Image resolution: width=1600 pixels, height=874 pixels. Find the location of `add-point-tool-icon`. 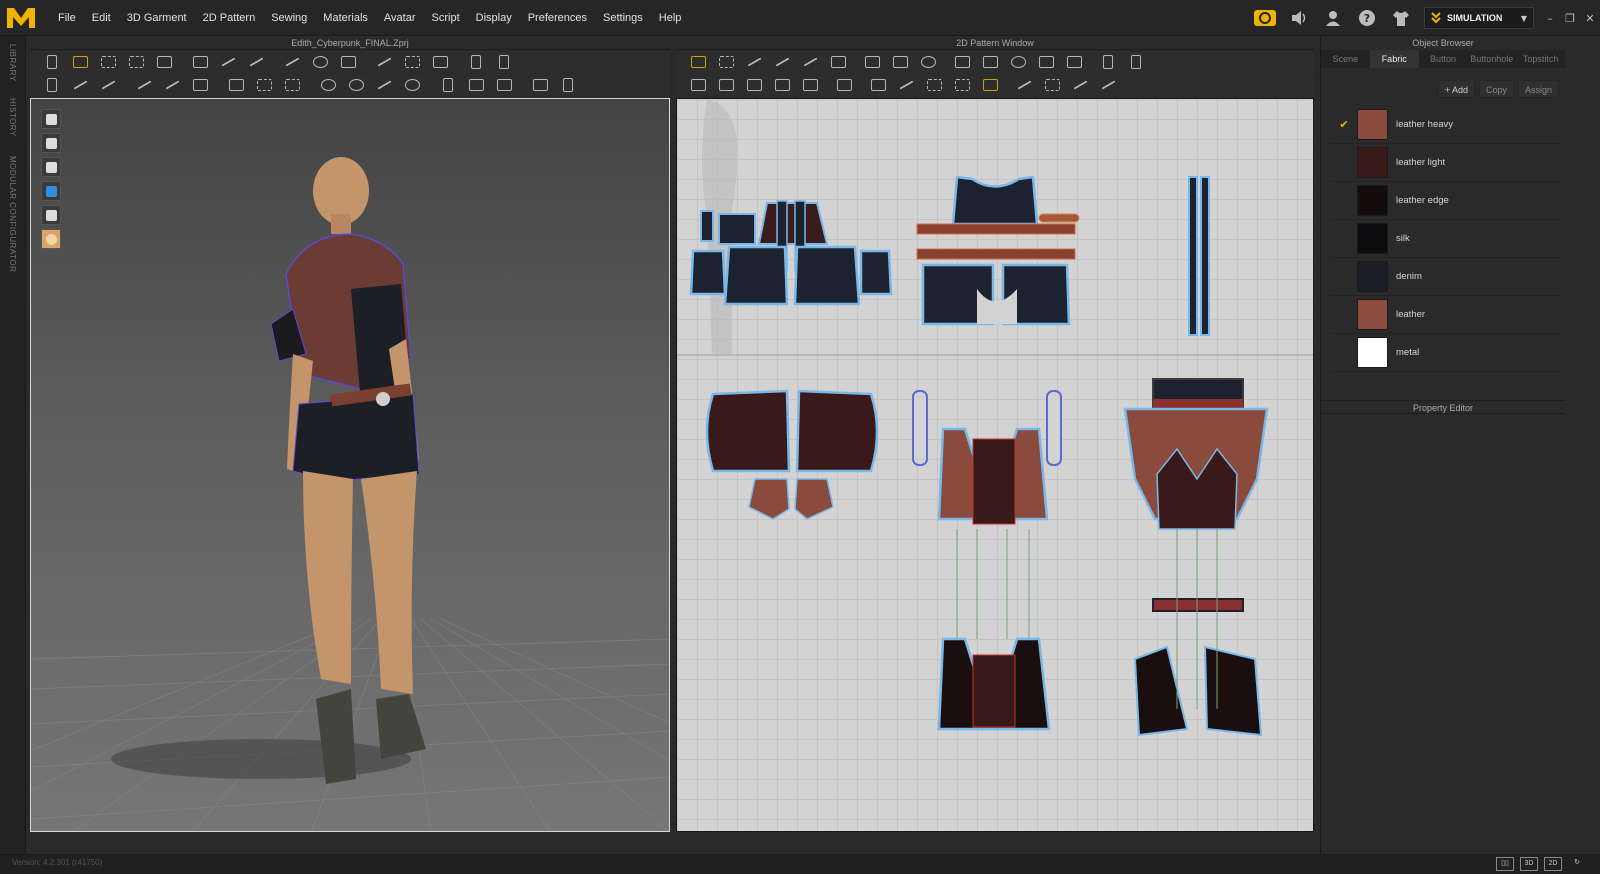

add-point-tool-icon is located at coordinates (782, 62).